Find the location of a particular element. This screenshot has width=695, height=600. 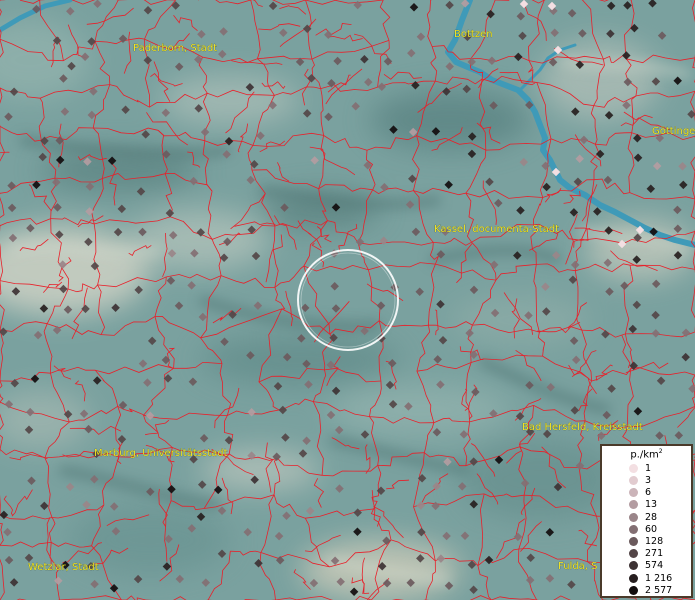

legend-title: p./km2 is located at coordinates (646, 454).